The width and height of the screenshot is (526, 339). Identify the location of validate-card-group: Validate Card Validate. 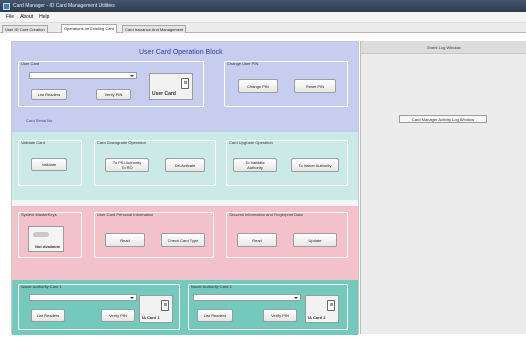
(50, 163).